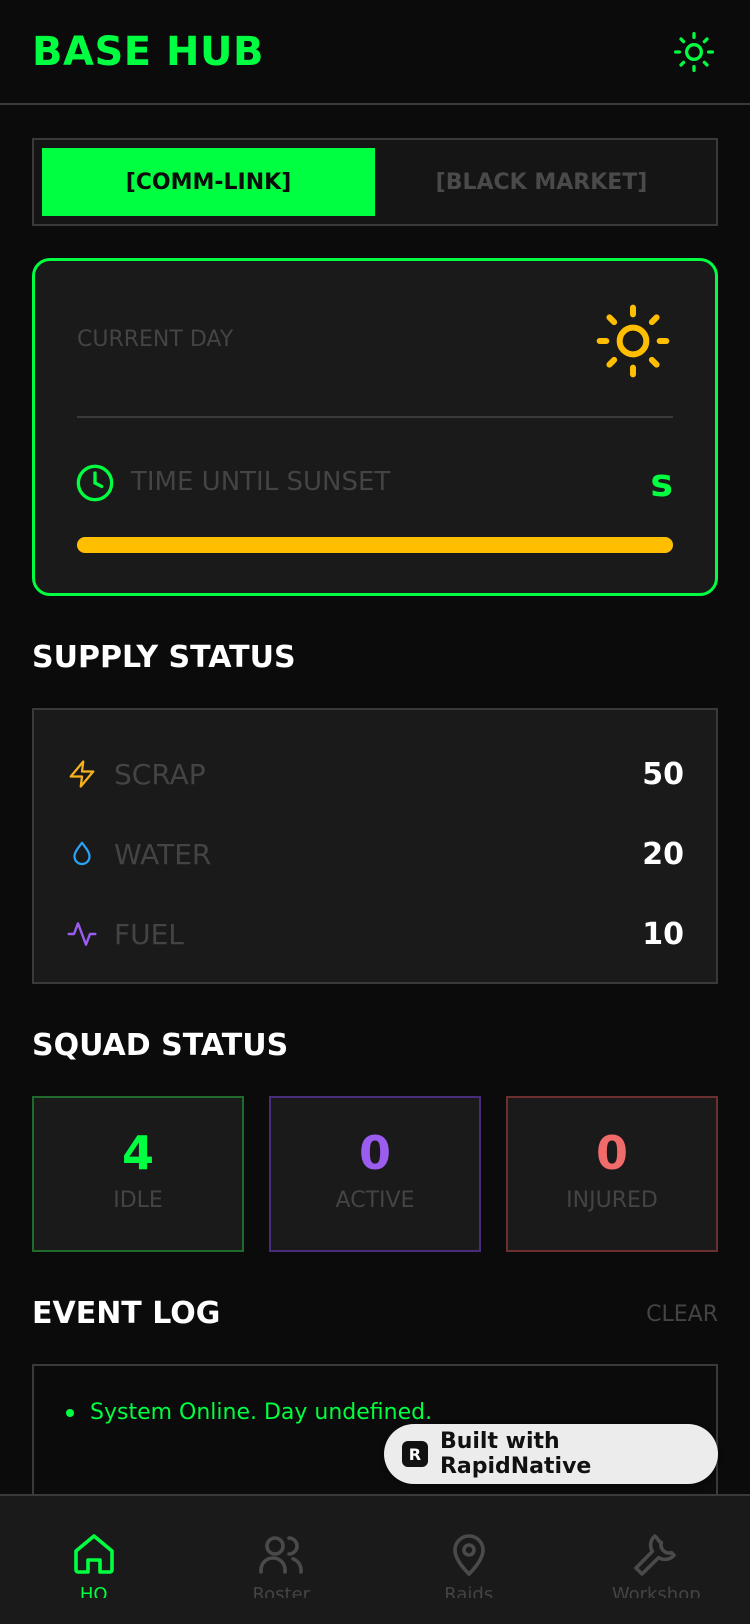 This screenshot has height=1624, width=750. Describe the element at coordinates (281, 1555) in the screenshot. I see `users-icon` at that location.